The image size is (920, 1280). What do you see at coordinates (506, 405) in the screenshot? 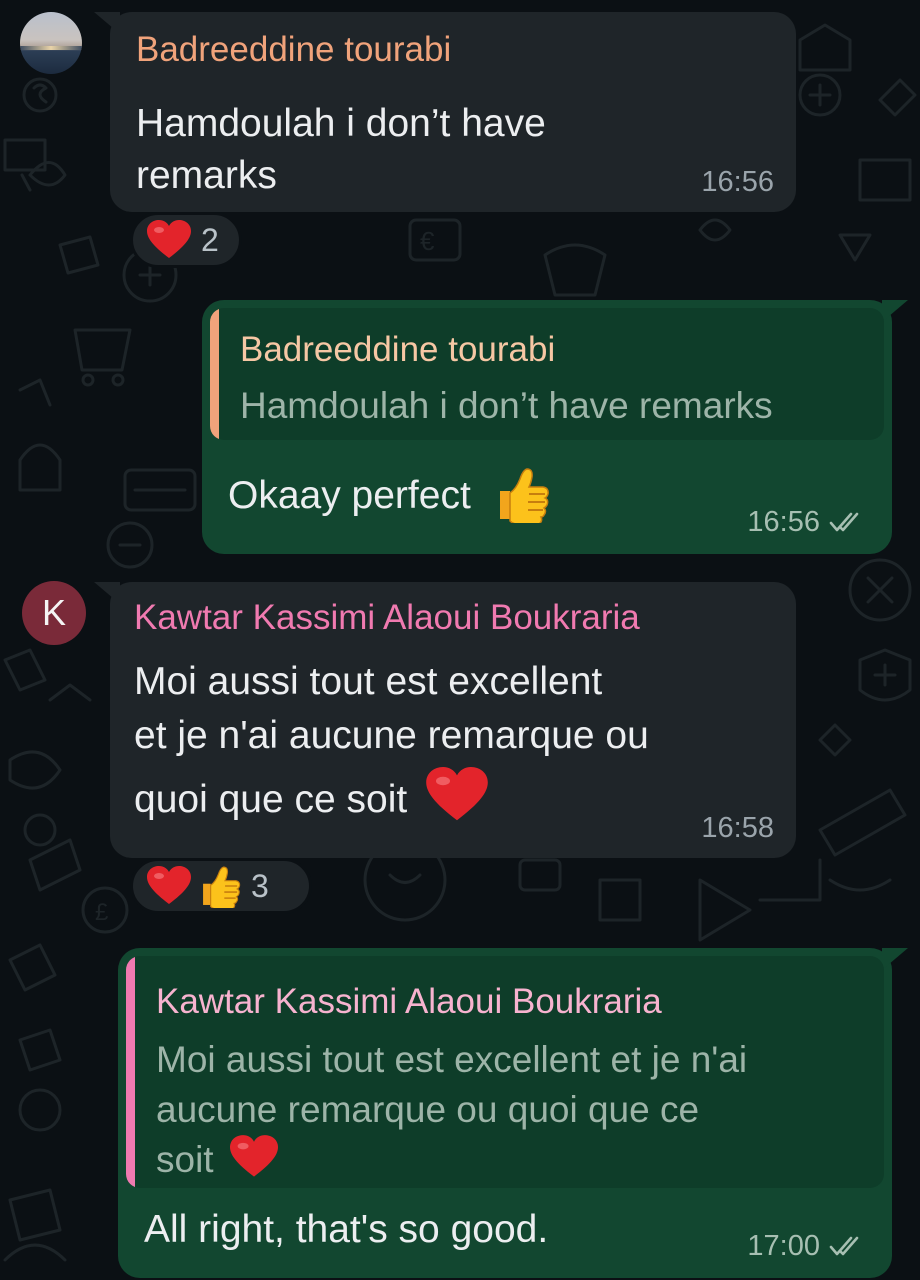
I see `quote-text-line: Hamdoulah i don’t have remarks` at bounding box center [506, 405].